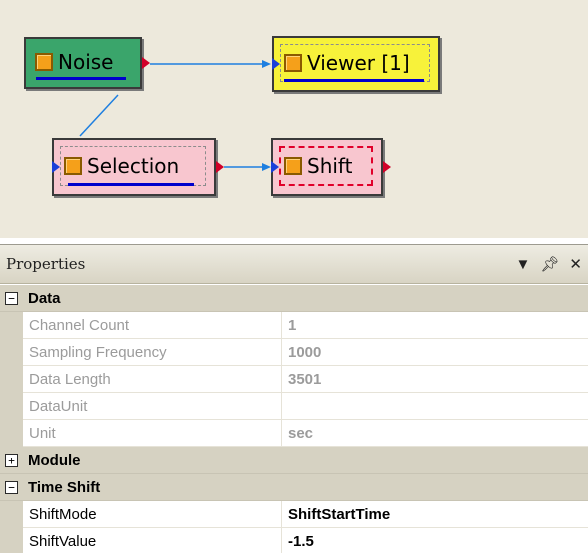  What do you see at coordinates (11, 460) in the screenshot?
I see `expand-icon: +` at bounding box center [11, 460].